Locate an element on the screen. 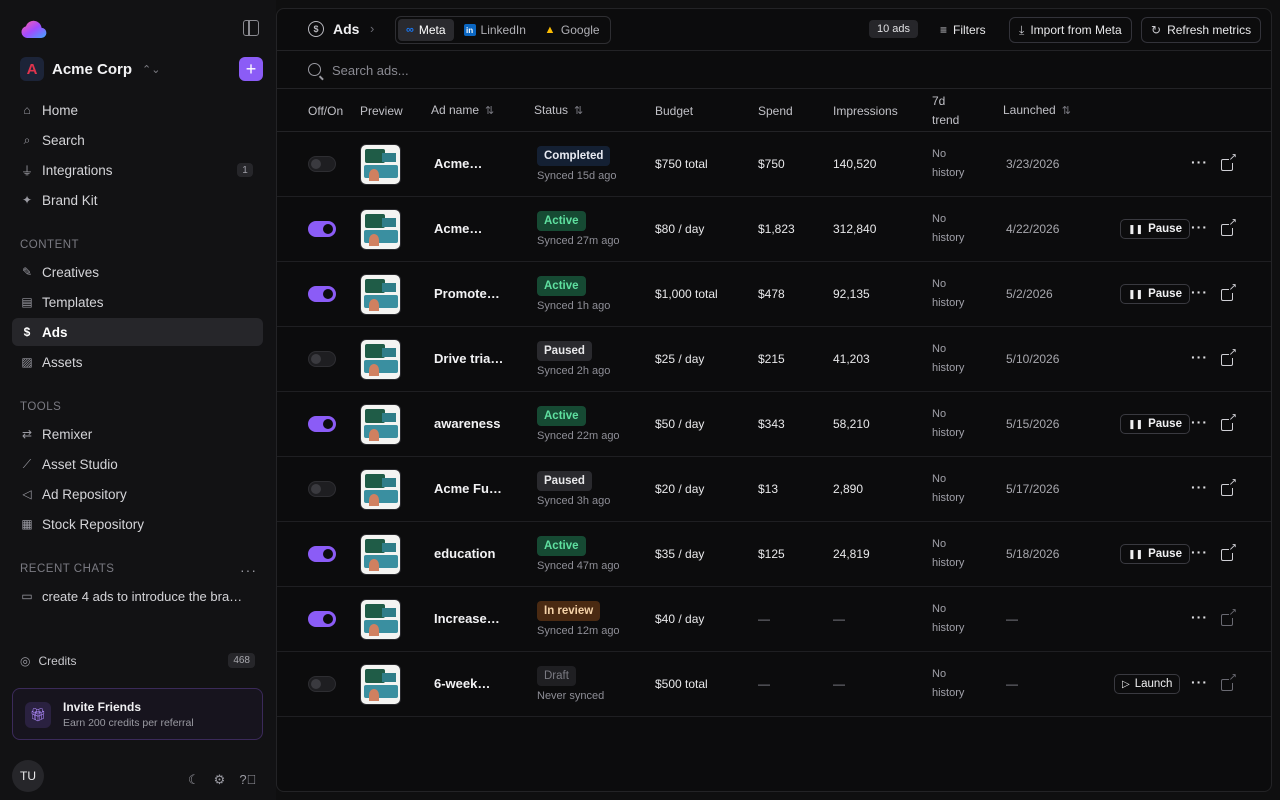 The width and height of the screenshot is (1280, 800). sidebar-item-creatives: ✎ Creatives is located at coordinates (137, 272).